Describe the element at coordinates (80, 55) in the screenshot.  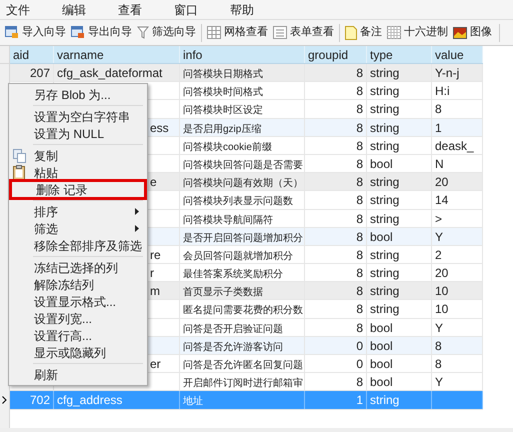
I see `column-header: varname` at that location.